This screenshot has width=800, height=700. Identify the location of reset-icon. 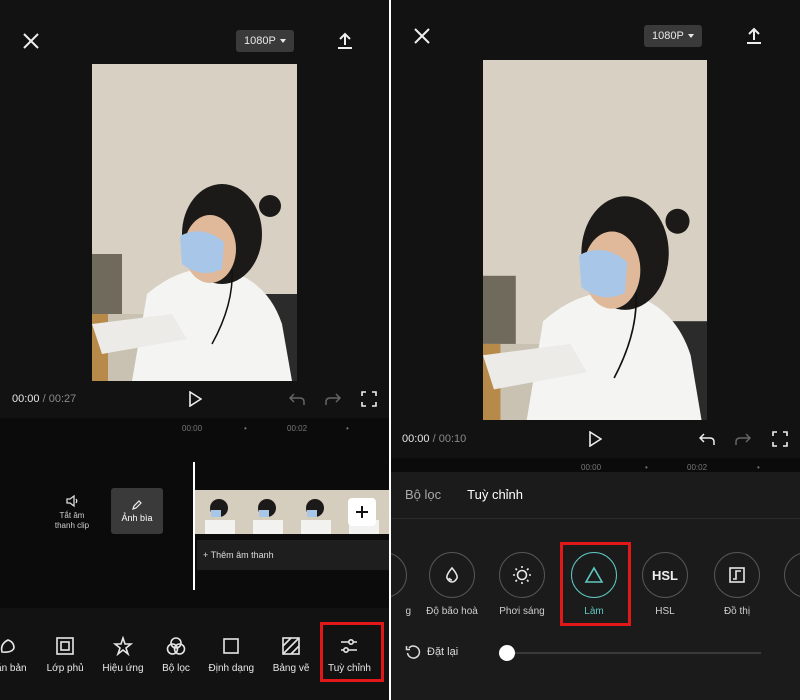
(413, 652).